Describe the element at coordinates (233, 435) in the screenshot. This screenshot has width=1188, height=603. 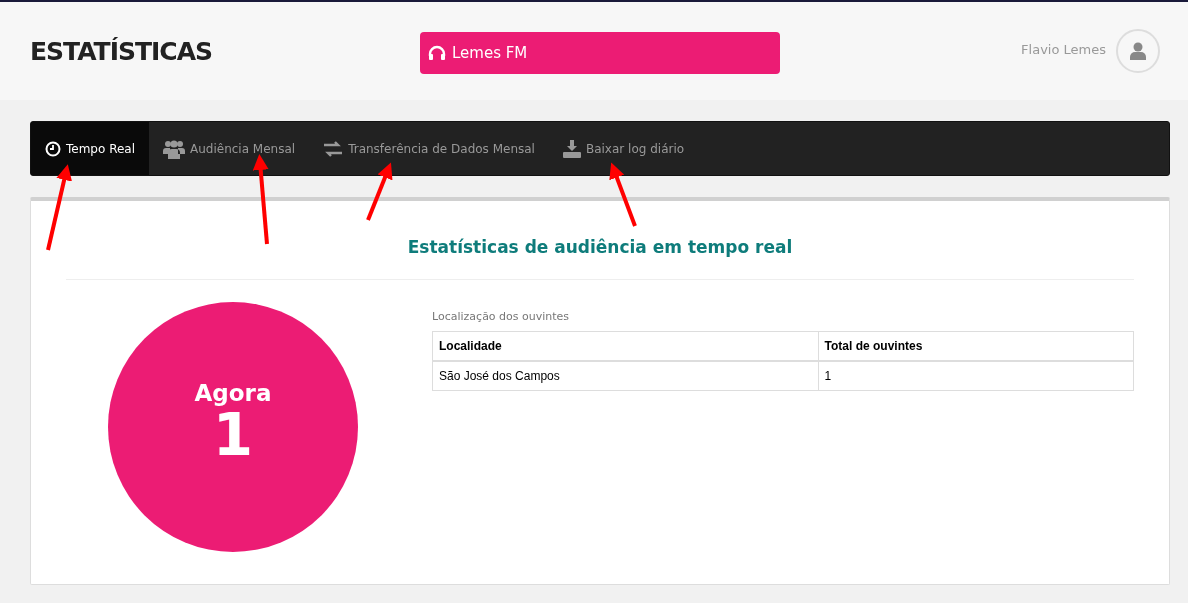
I see `now-value: 1` at that location.